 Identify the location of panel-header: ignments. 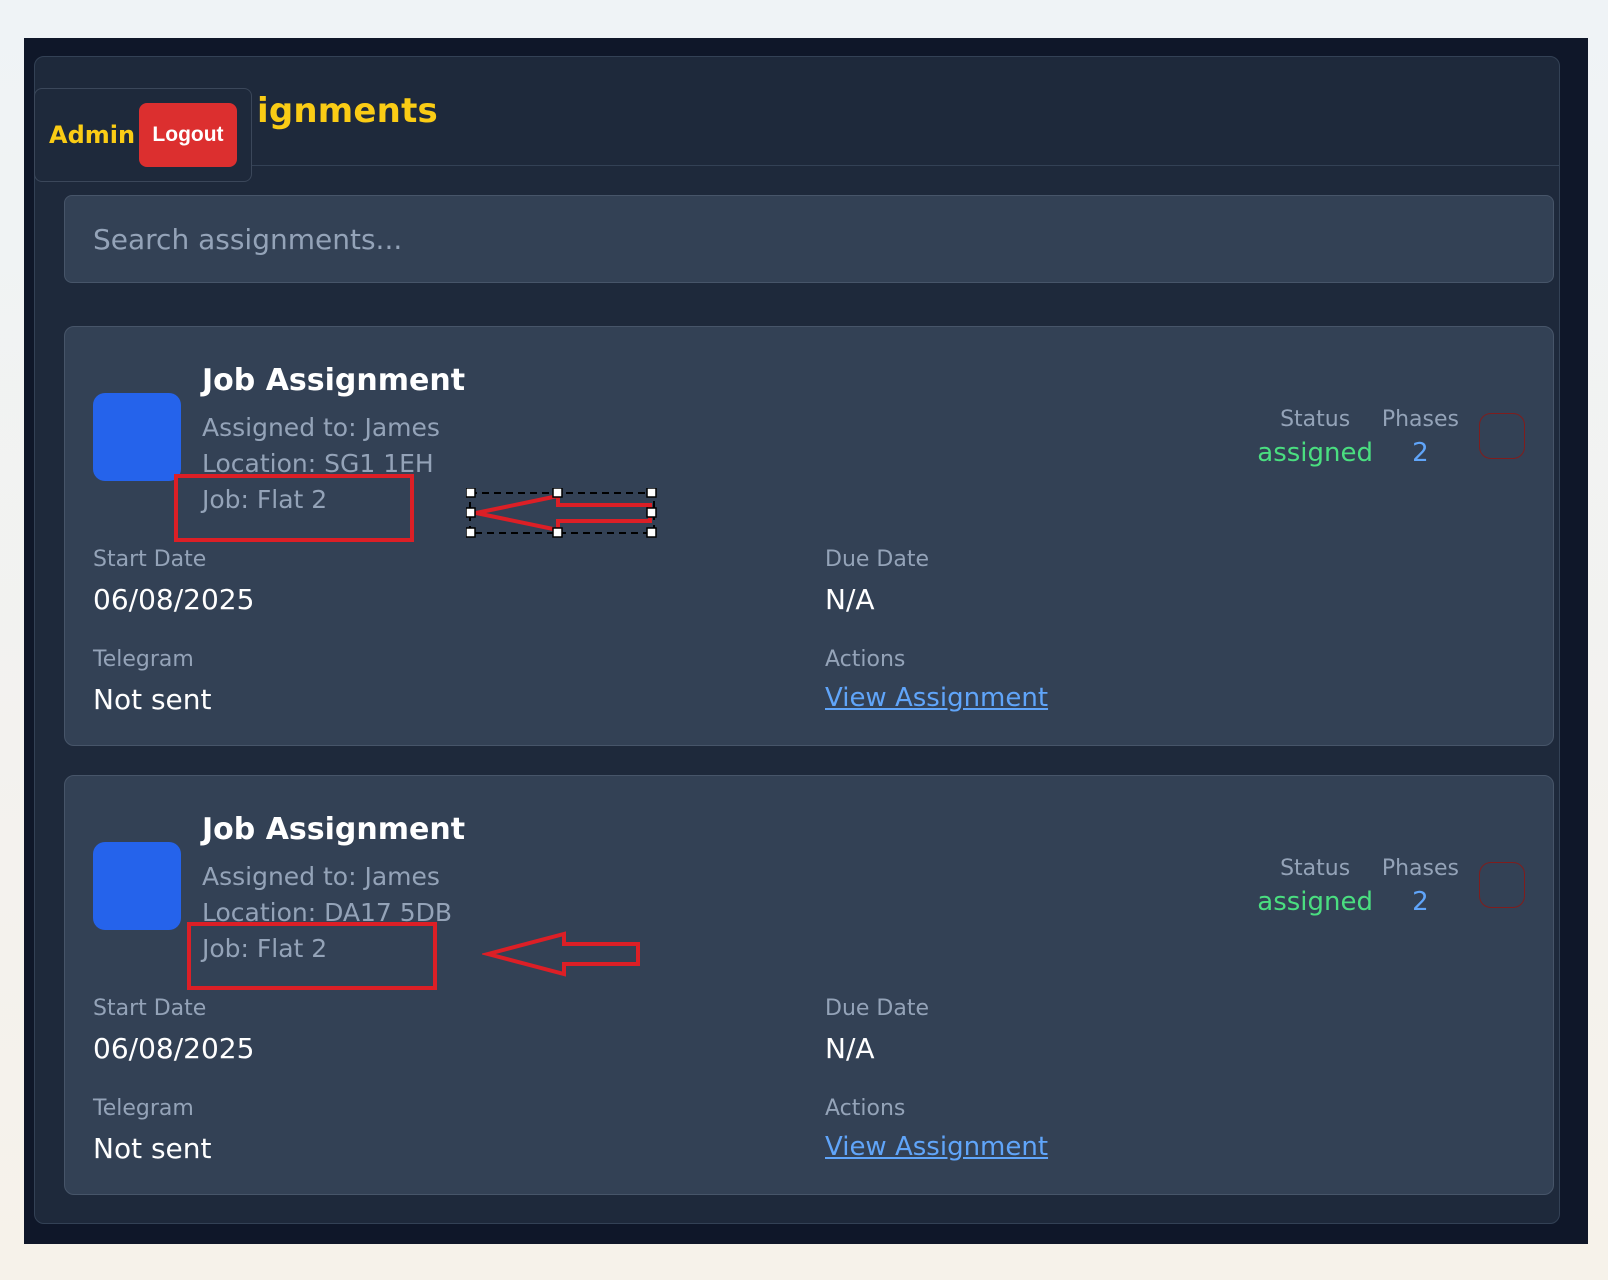
(797, 111).